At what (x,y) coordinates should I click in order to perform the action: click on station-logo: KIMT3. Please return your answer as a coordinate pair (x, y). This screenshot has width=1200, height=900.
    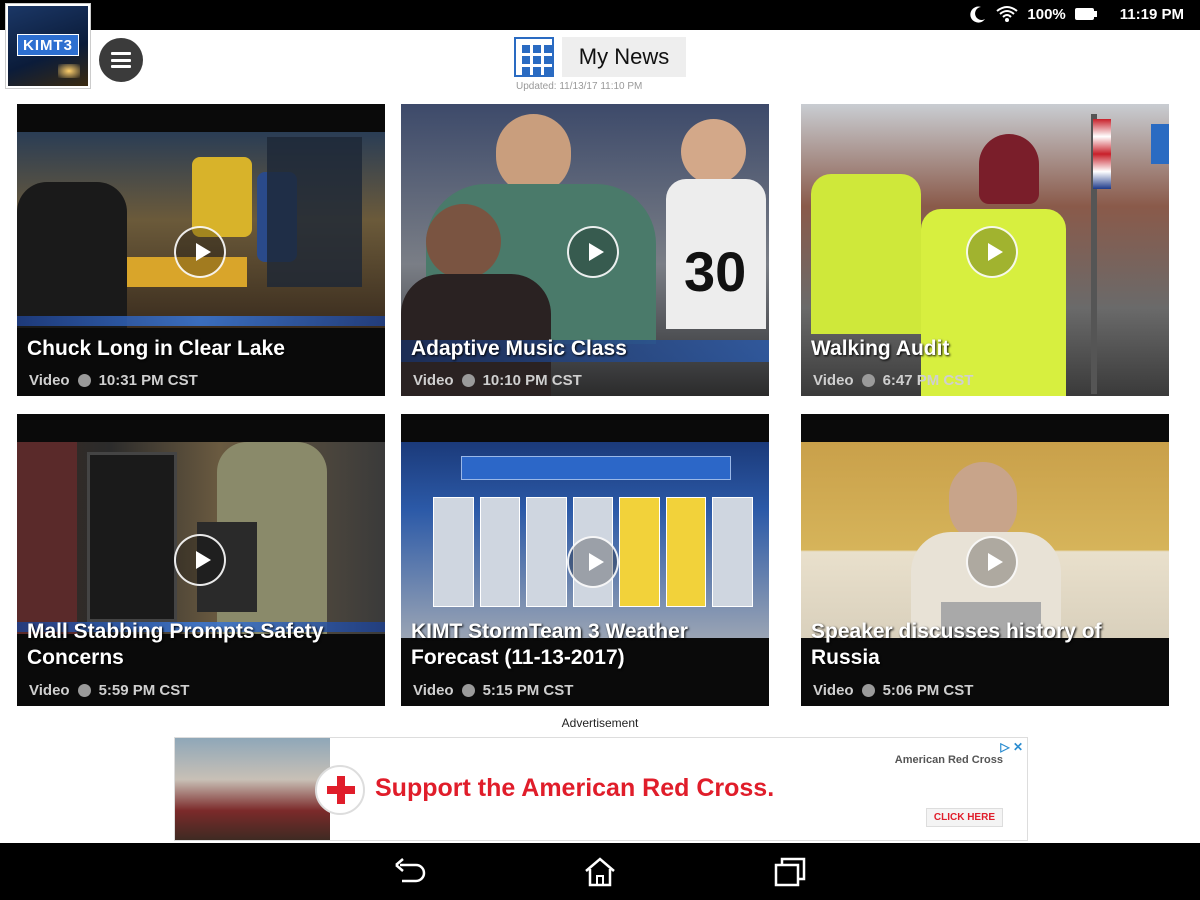
    Looking at the image, I should click on (48, 46).